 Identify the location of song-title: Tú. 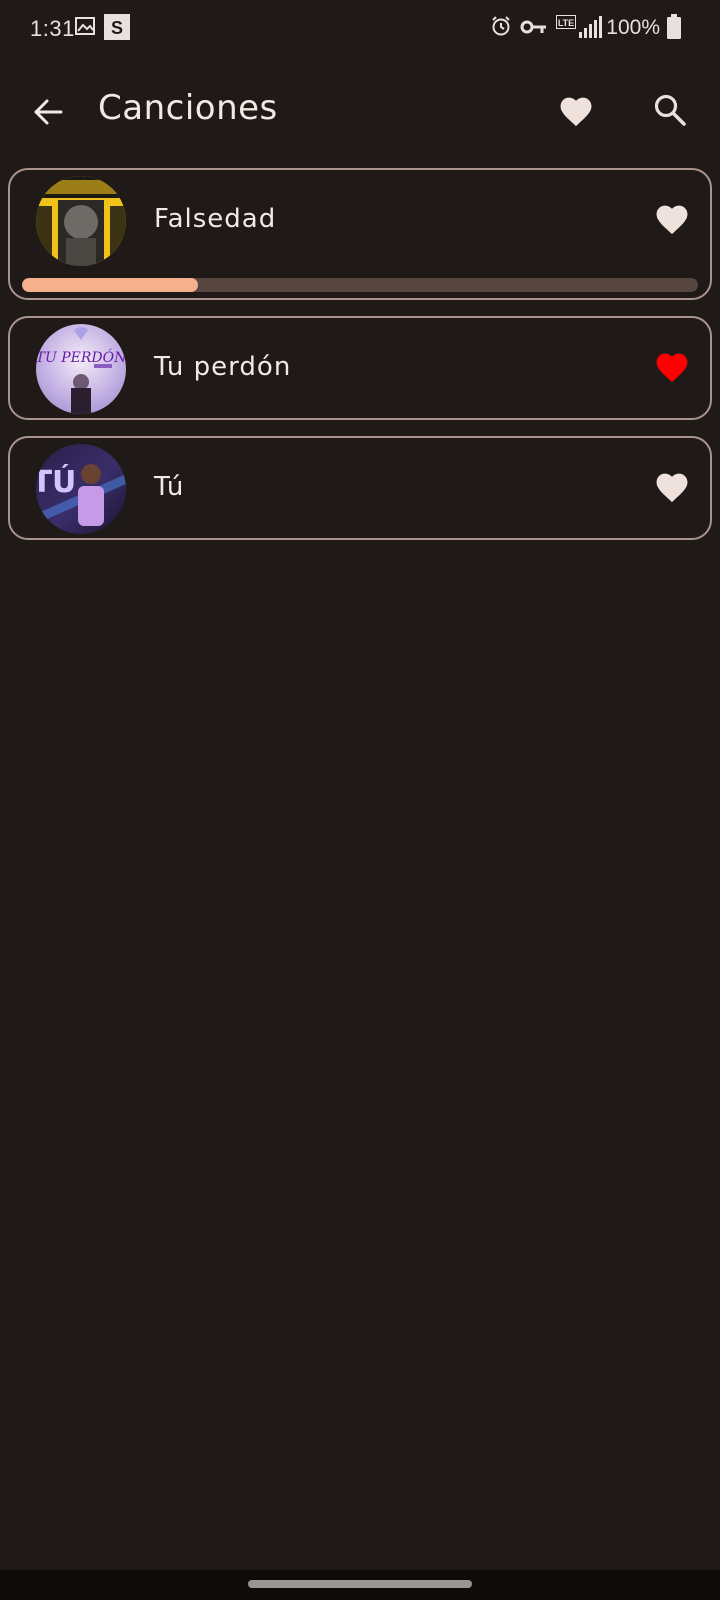
(169, 487).